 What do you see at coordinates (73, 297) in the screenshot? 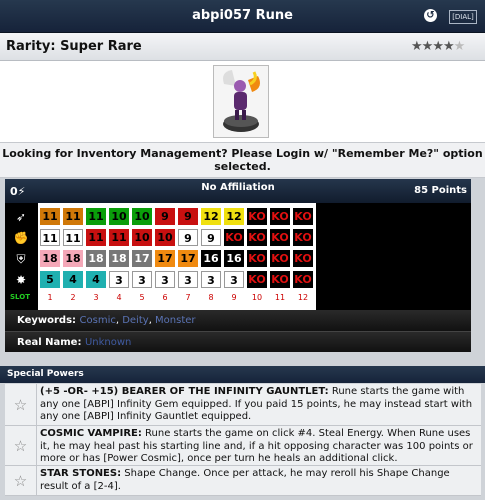
I see `slot-number: 2` at bounding box center [73, 297].